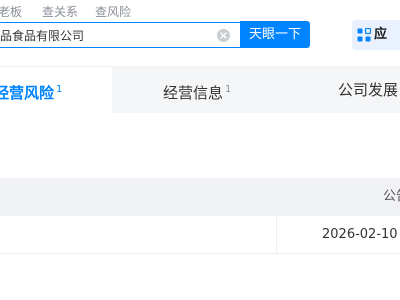  What do you see at coordinates (200, 197) in the screenshot?
I see `table-header` at bounding box center [200, 197].